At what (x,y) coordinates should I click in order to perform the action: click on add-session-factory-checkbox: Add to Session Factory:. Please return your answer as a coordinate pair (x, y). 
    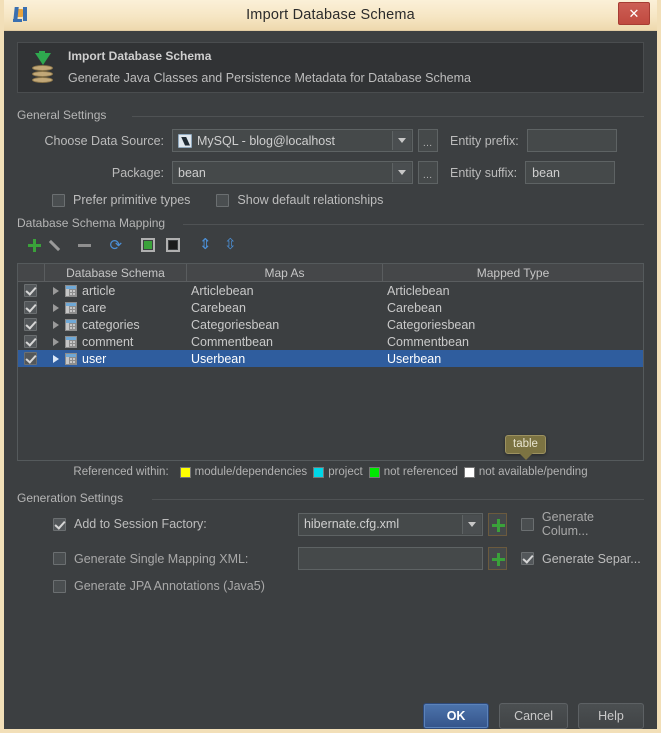
    Looking at the image, I should click on (175, 524).